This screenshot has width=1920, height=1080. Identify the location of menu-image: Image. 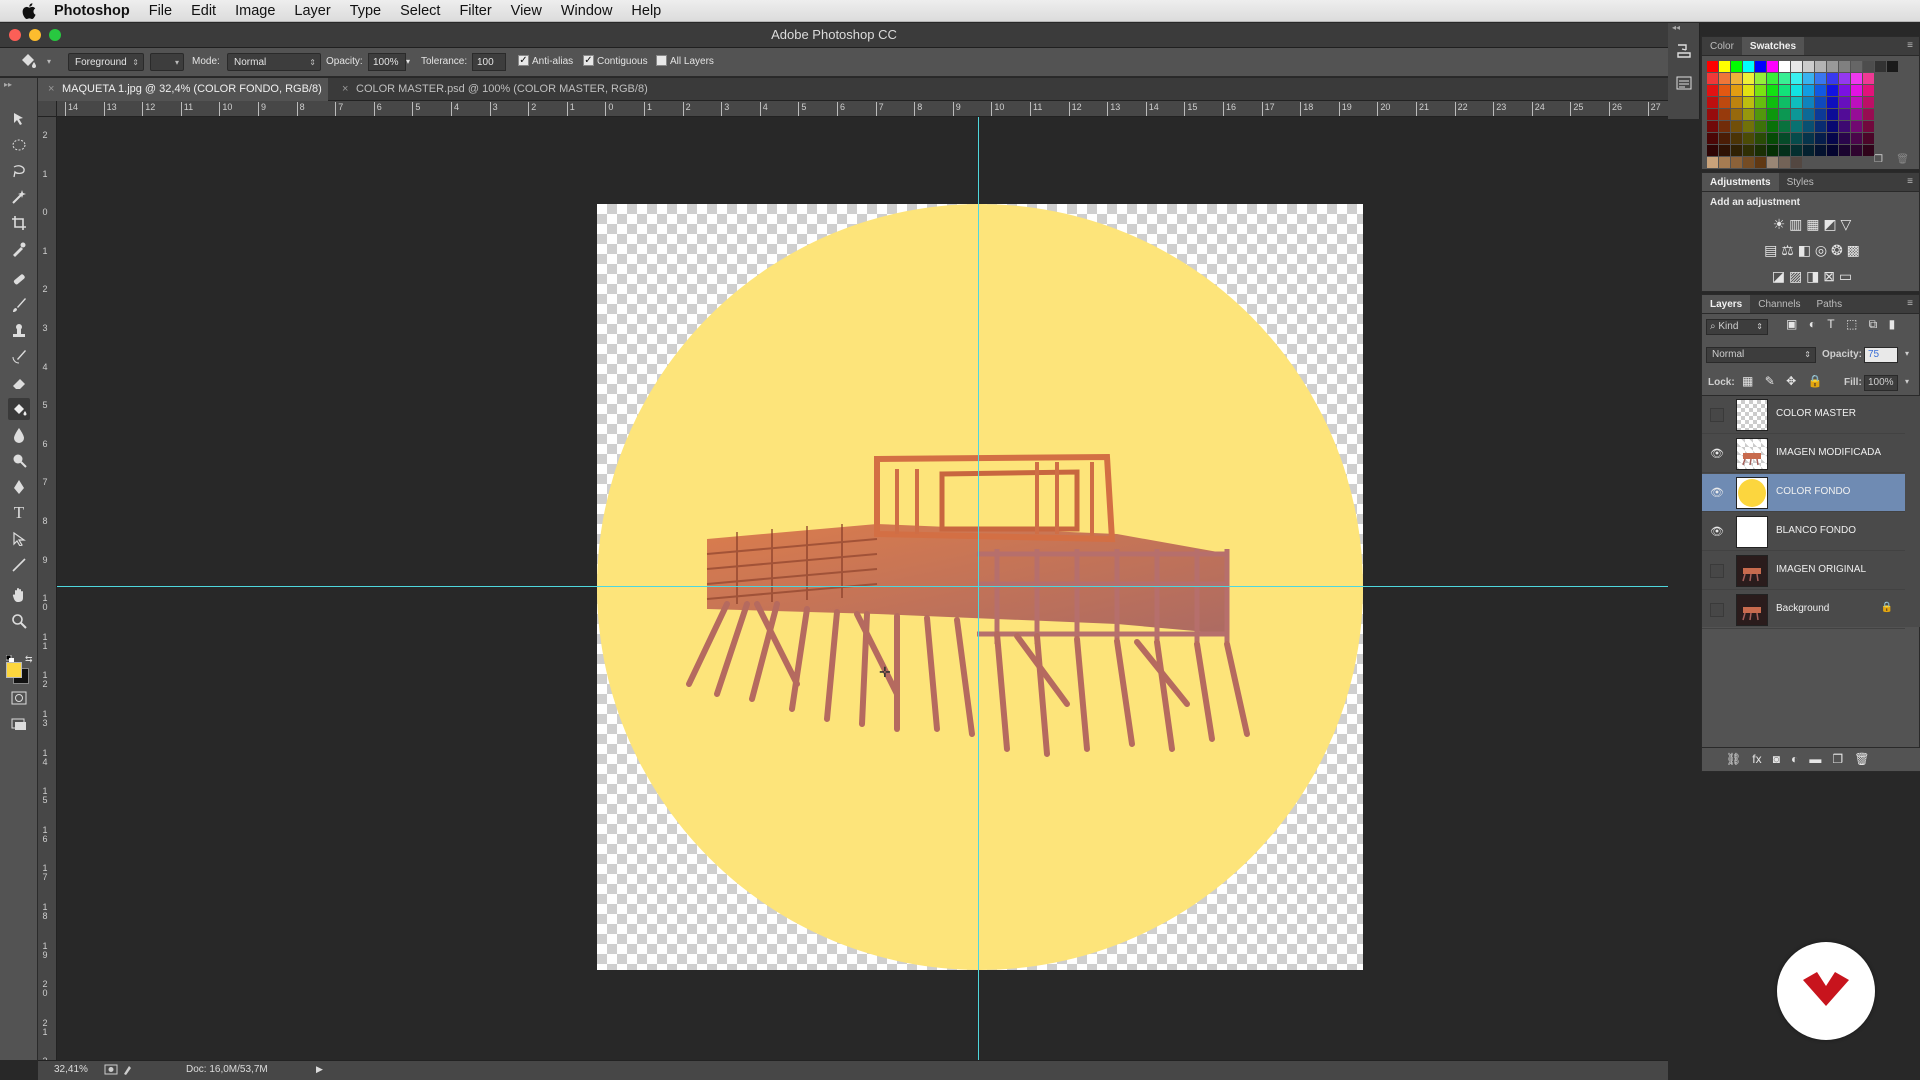
(255, 11).